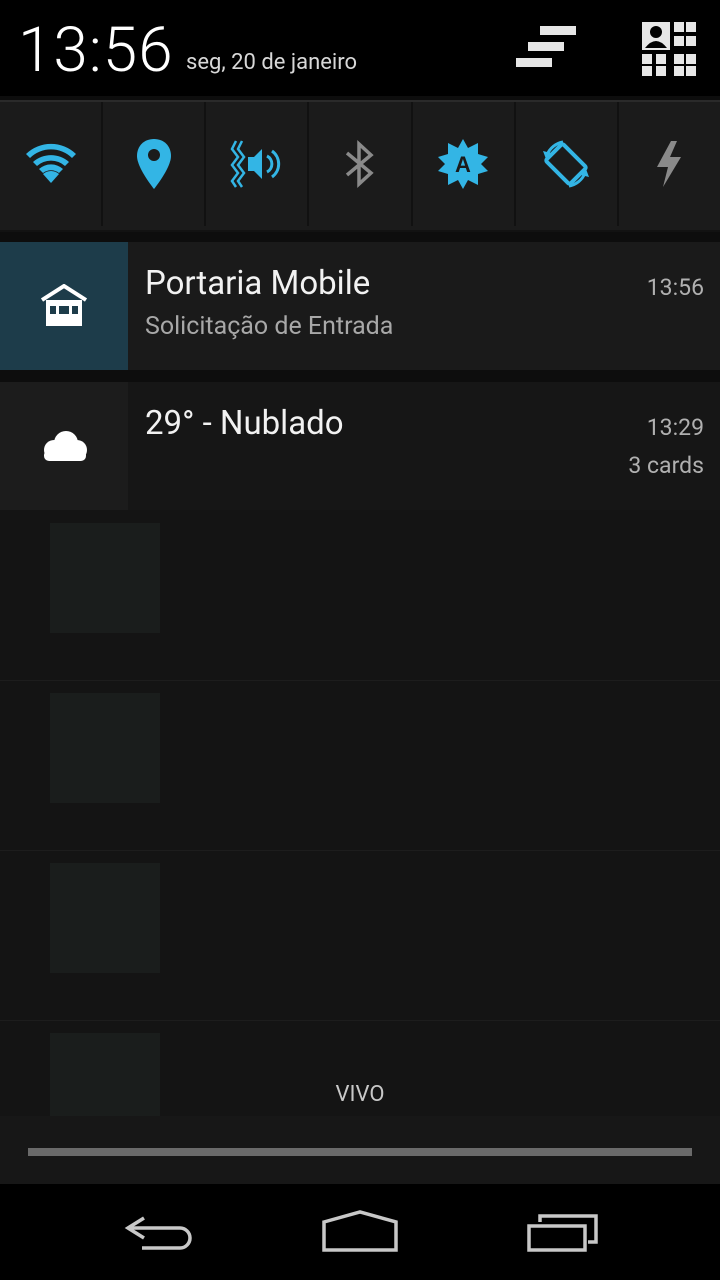 This screenshot has height=1280, width=720. I want to click on vibrate-sound-icon, so click(255, 164).